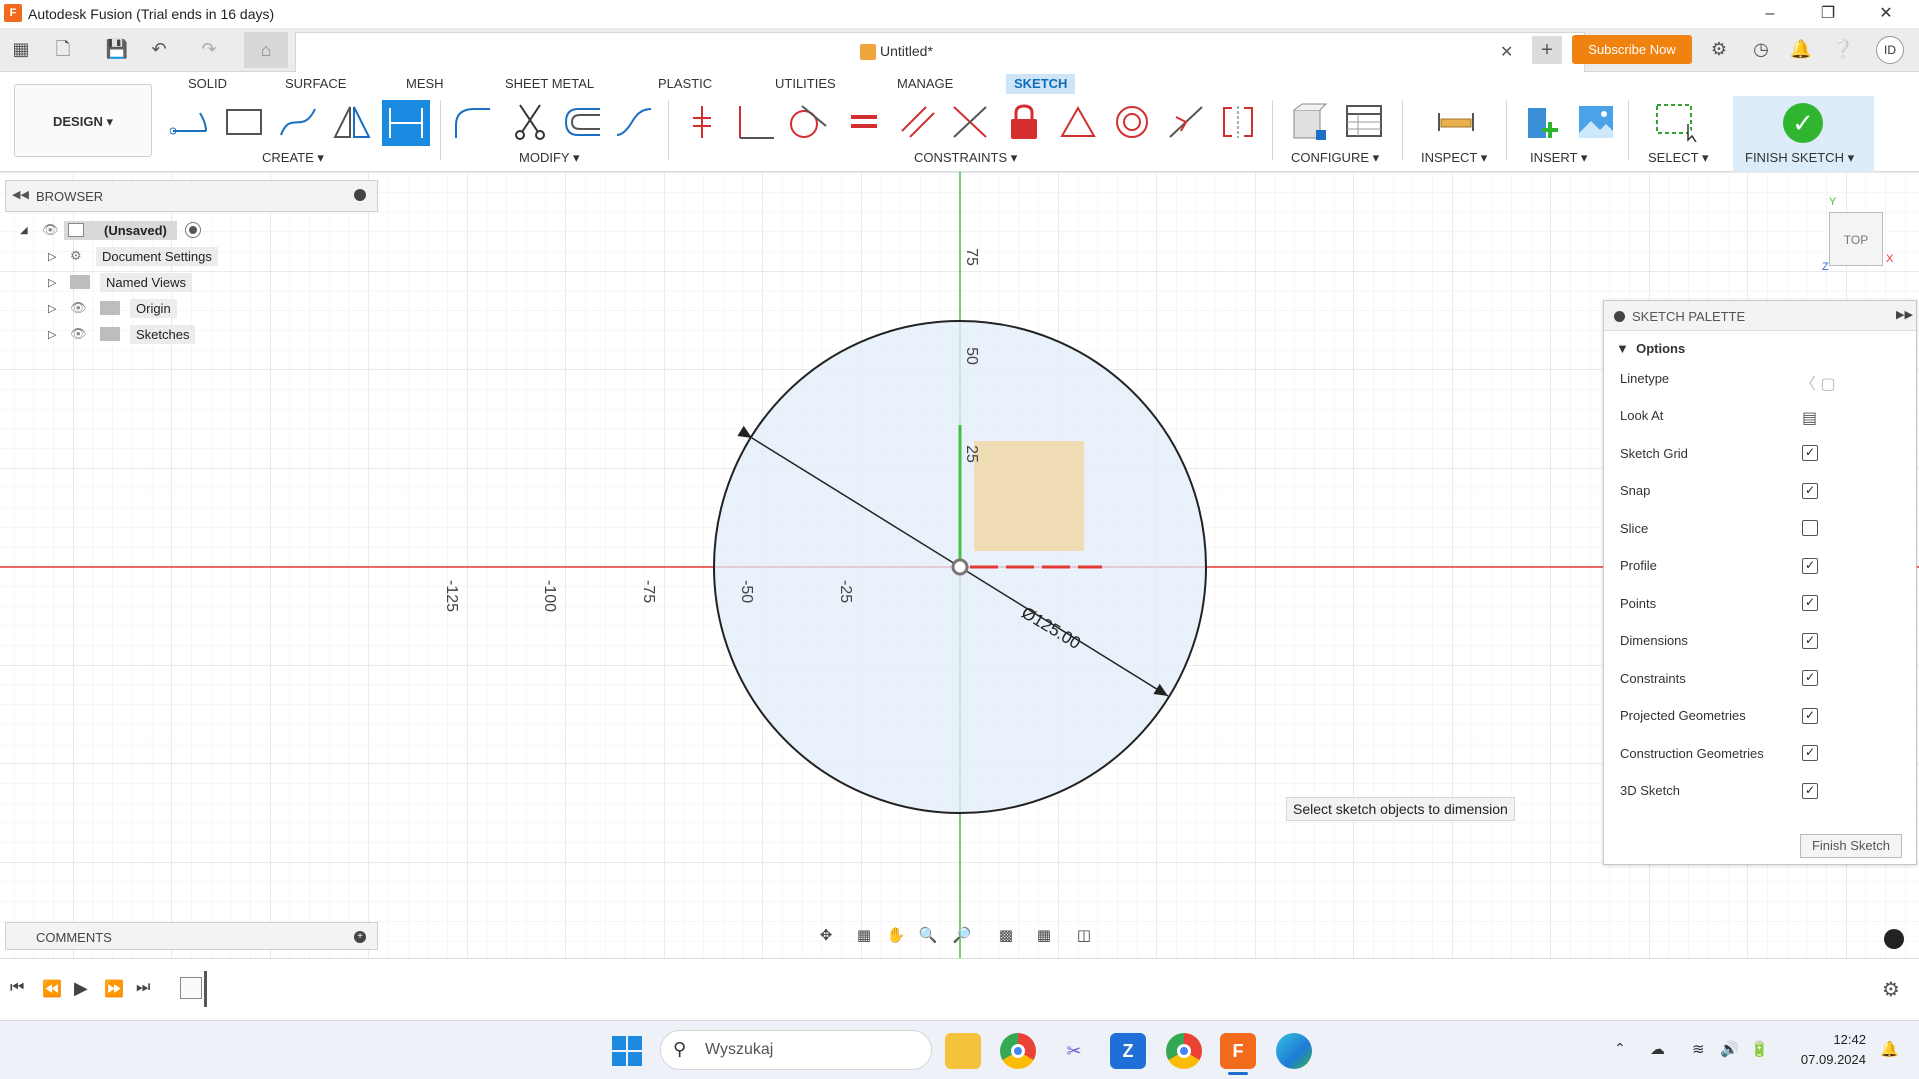 This screenshot has height=1079, width=1919. What do you see at coordinates (1024, 122) in the screenshot?
I see `fix-lock-icon` at bounding box center [1024, 122].